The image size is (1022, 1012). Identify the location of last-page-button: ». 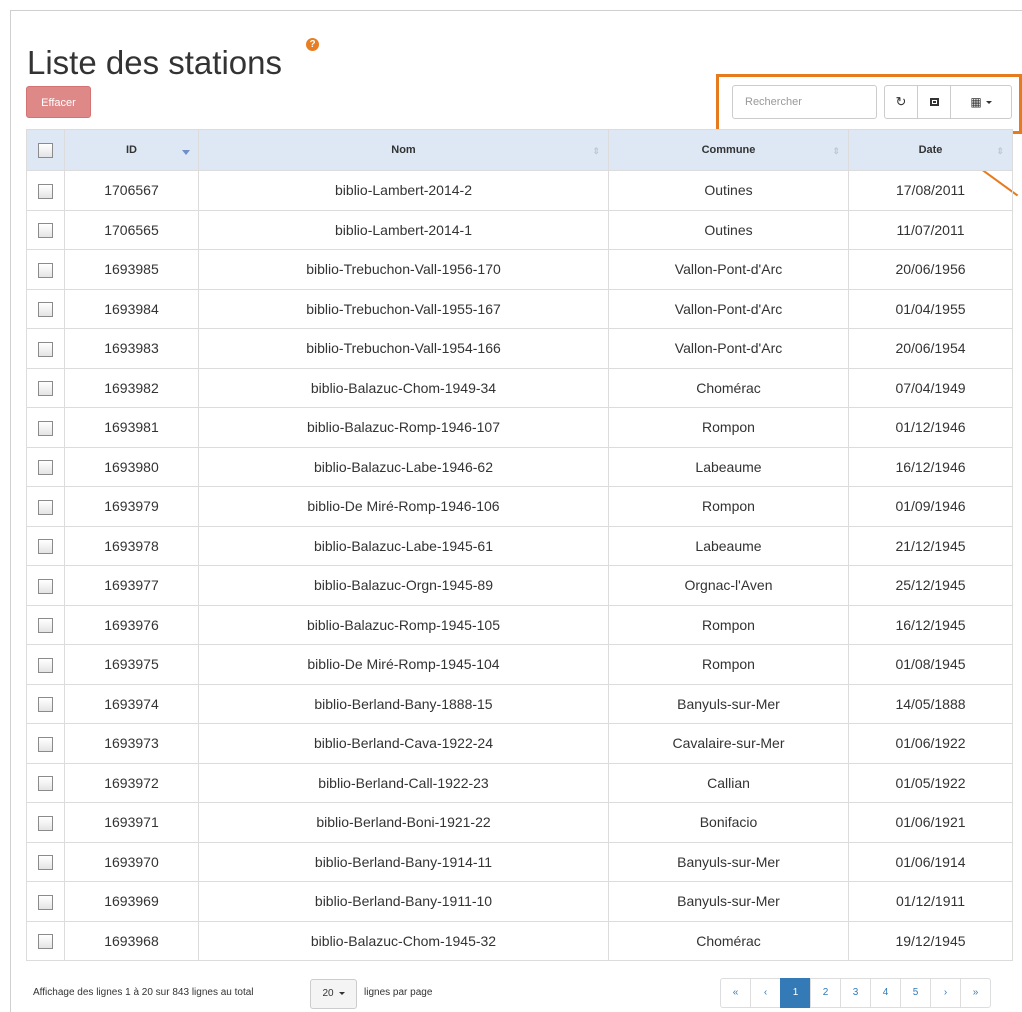
(975, 993).